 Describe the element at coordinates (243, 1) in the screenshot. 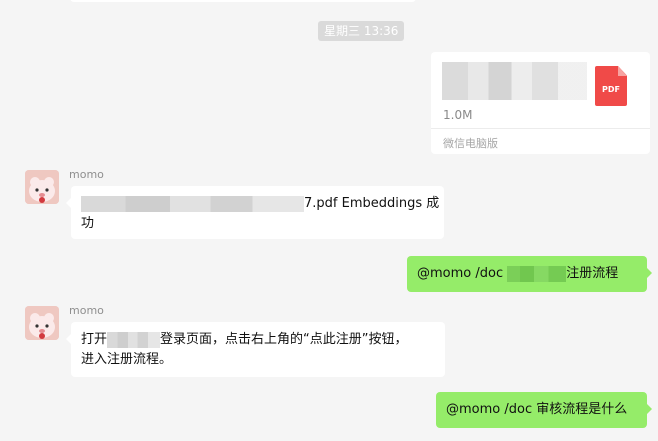

I see `previous-message-card` at that location.